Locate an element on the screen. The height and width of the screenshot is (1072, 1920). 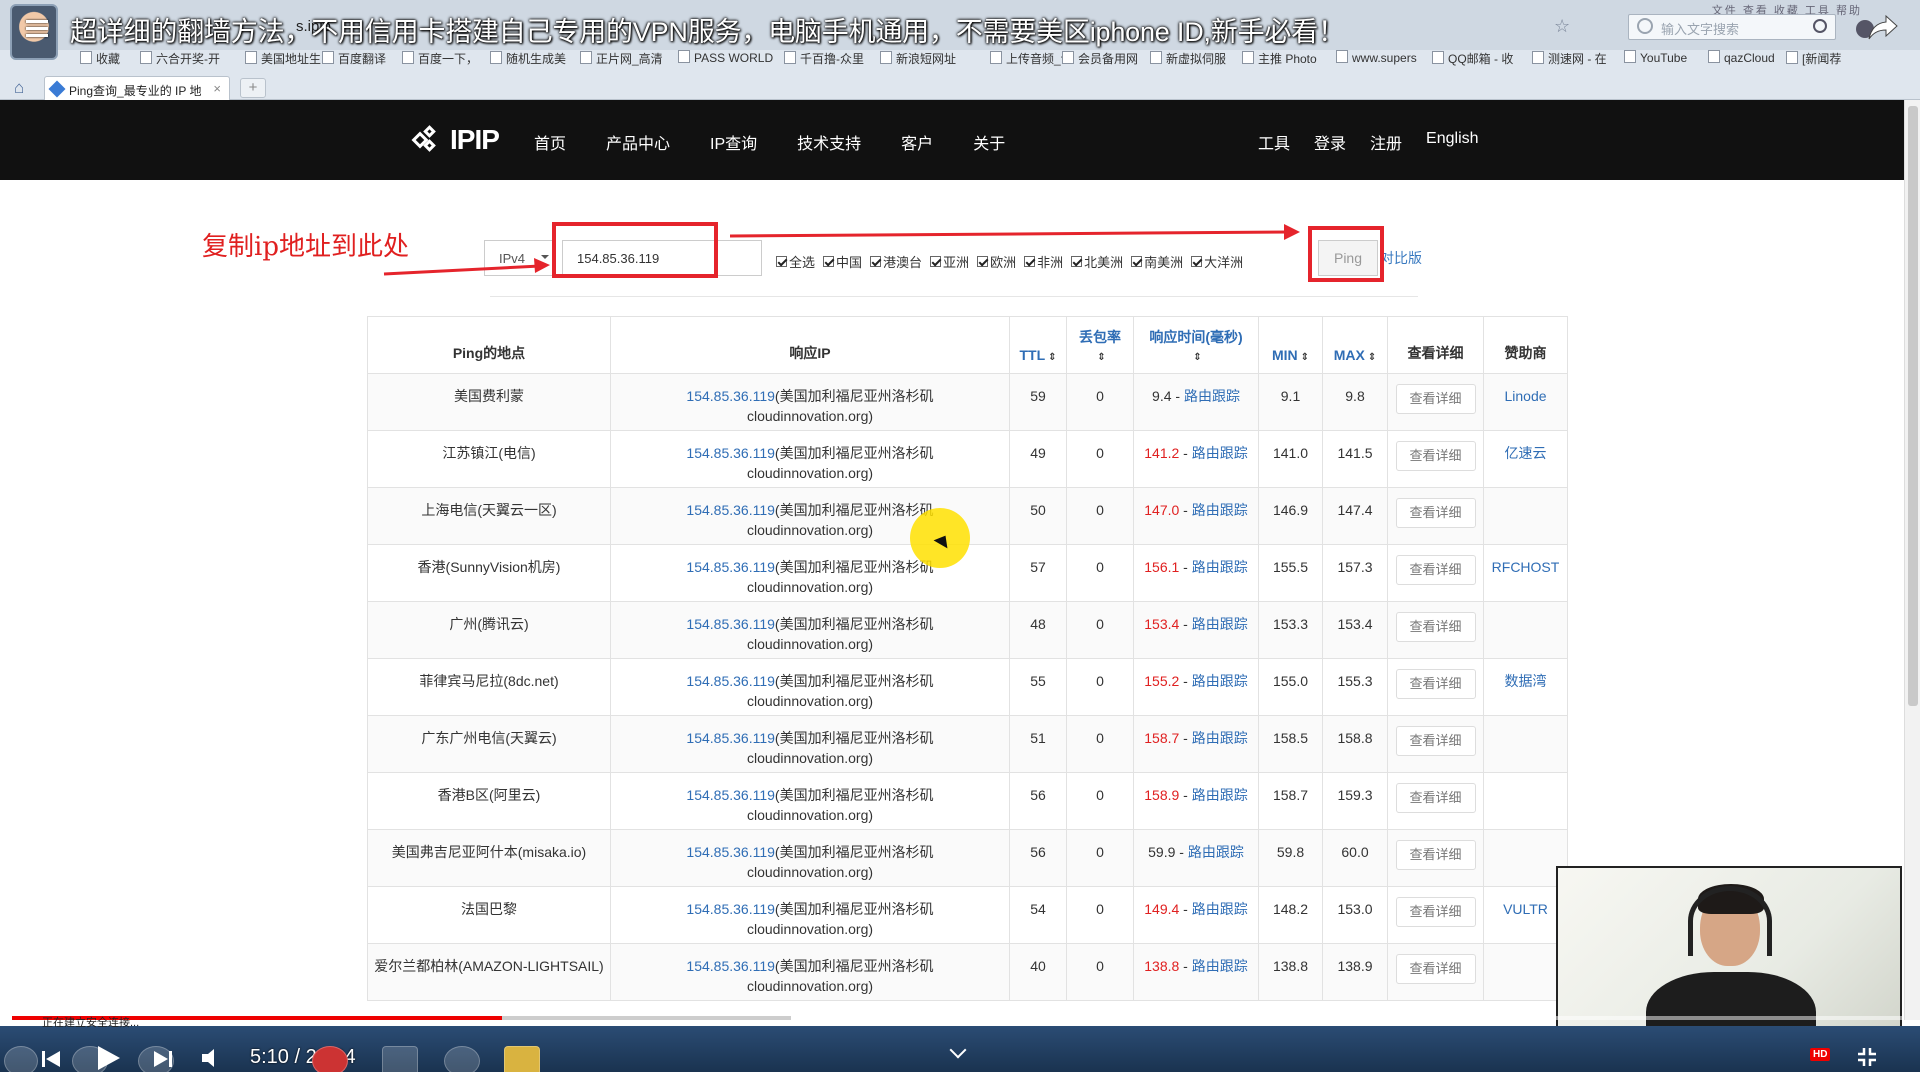
col-loss: 丢包率 ⇕ is located at coordinates (1100, 345).